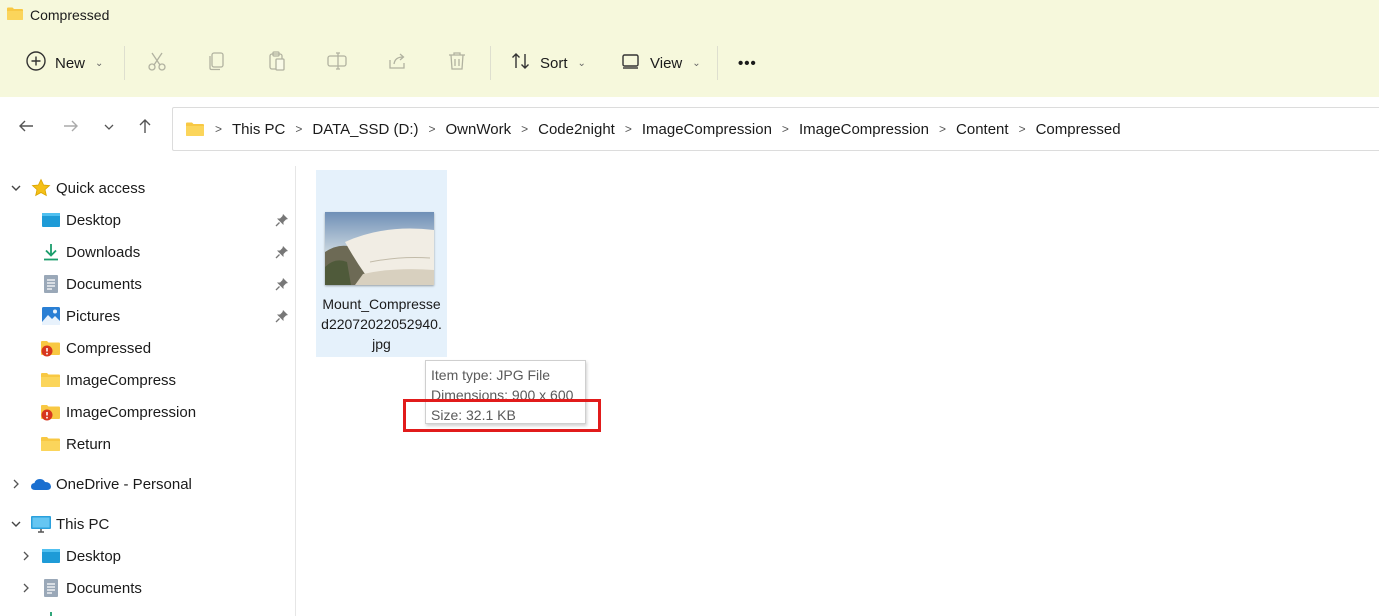  I want to click on sidebar-item-this-pc-documents: Documents, so click(148, 588).